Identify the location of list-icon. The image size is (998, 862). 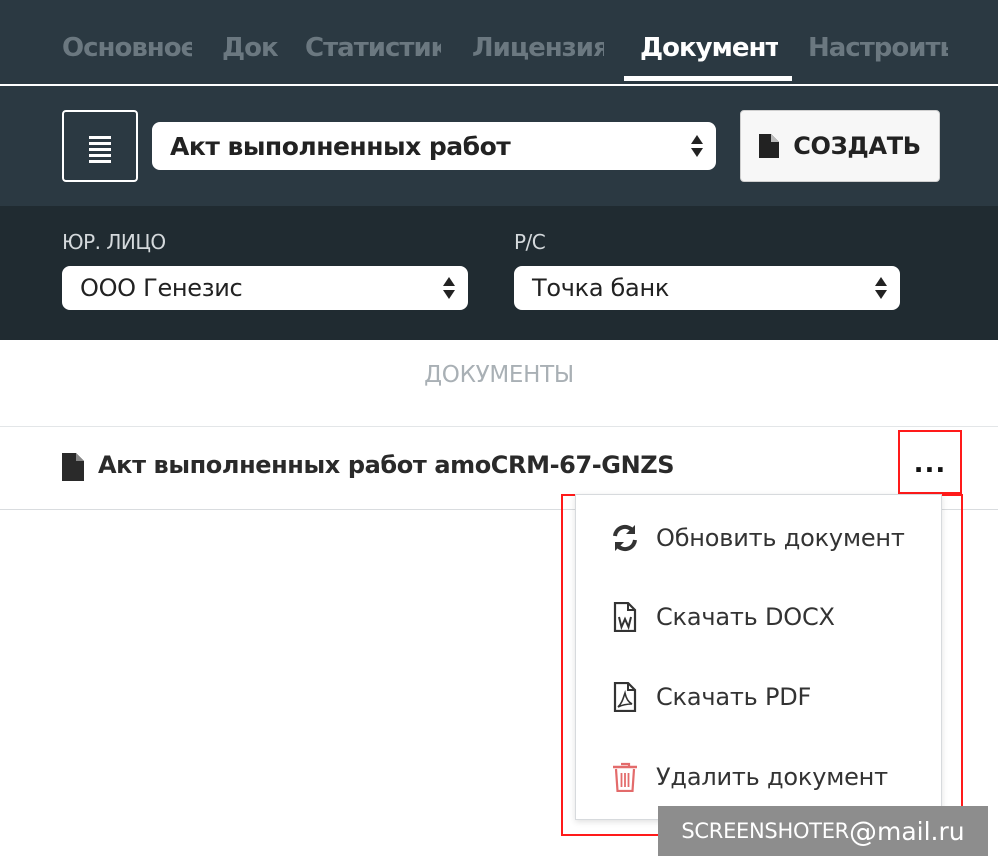
(100, 151).